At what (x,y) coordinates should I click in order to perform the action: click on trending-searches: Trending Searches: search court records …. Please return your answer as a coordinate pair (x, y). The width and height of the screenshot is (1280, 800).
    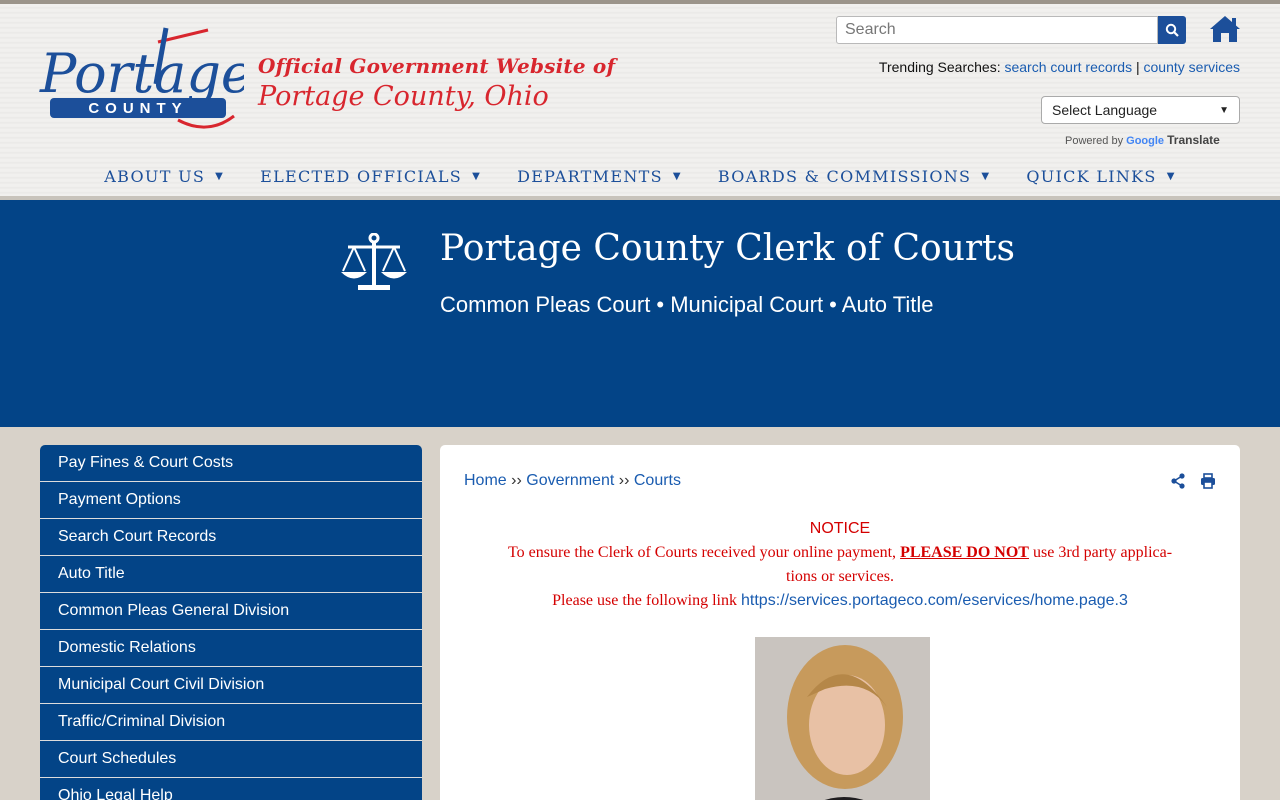
    Looking at the image, I should click on (1059, 67).